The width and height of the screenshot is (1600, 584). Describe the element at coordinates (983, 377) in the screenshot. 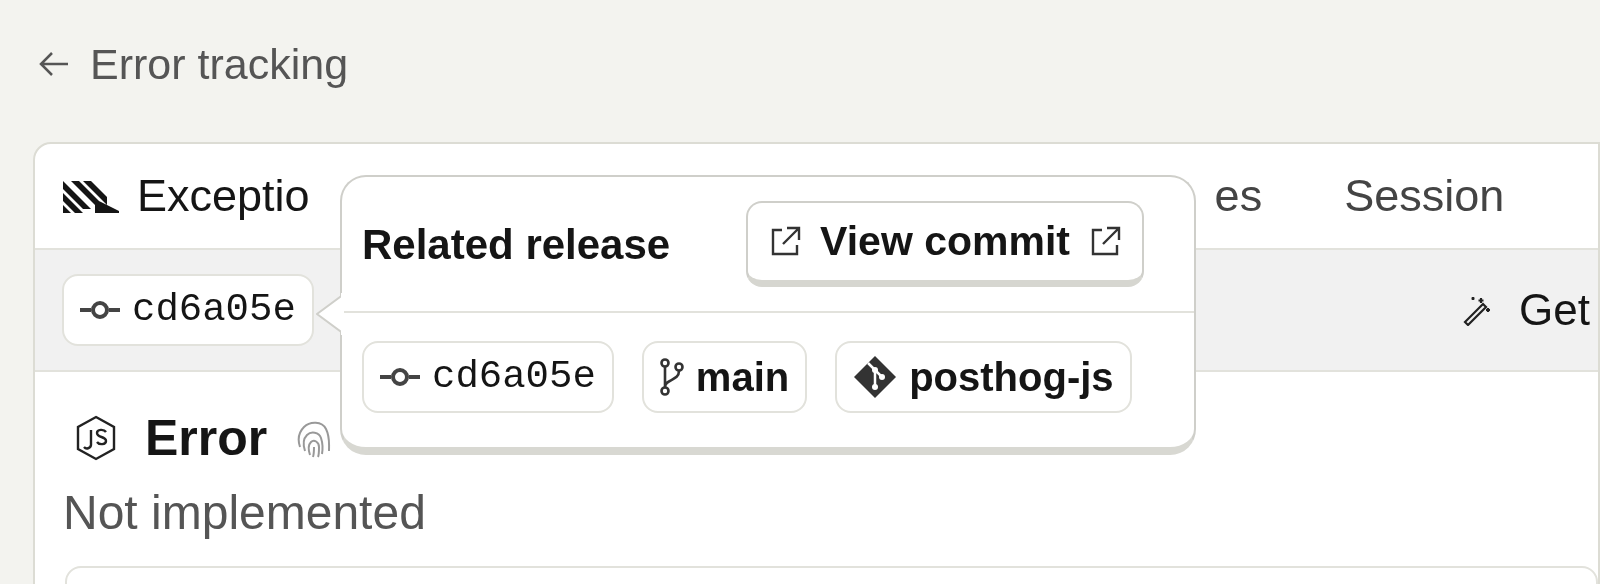

I see `repo-chip: posthog-js` at that location.